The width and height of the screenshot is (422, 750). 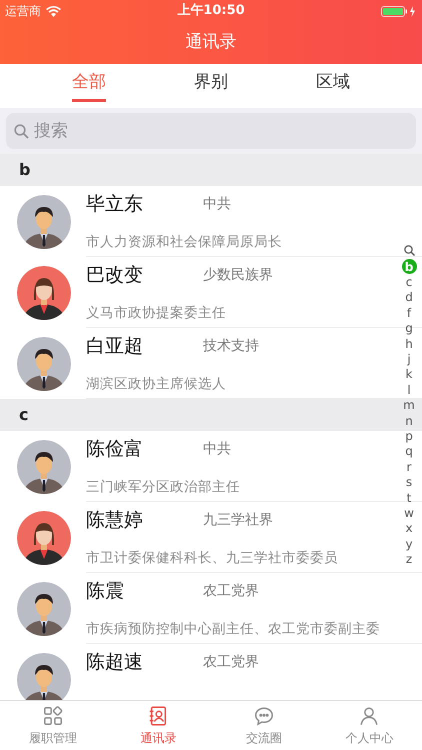 What do you see at coordinates (23, 11) in the screenshot?
I see `carrier-label: 运营商` at bounding box center [23, 11].